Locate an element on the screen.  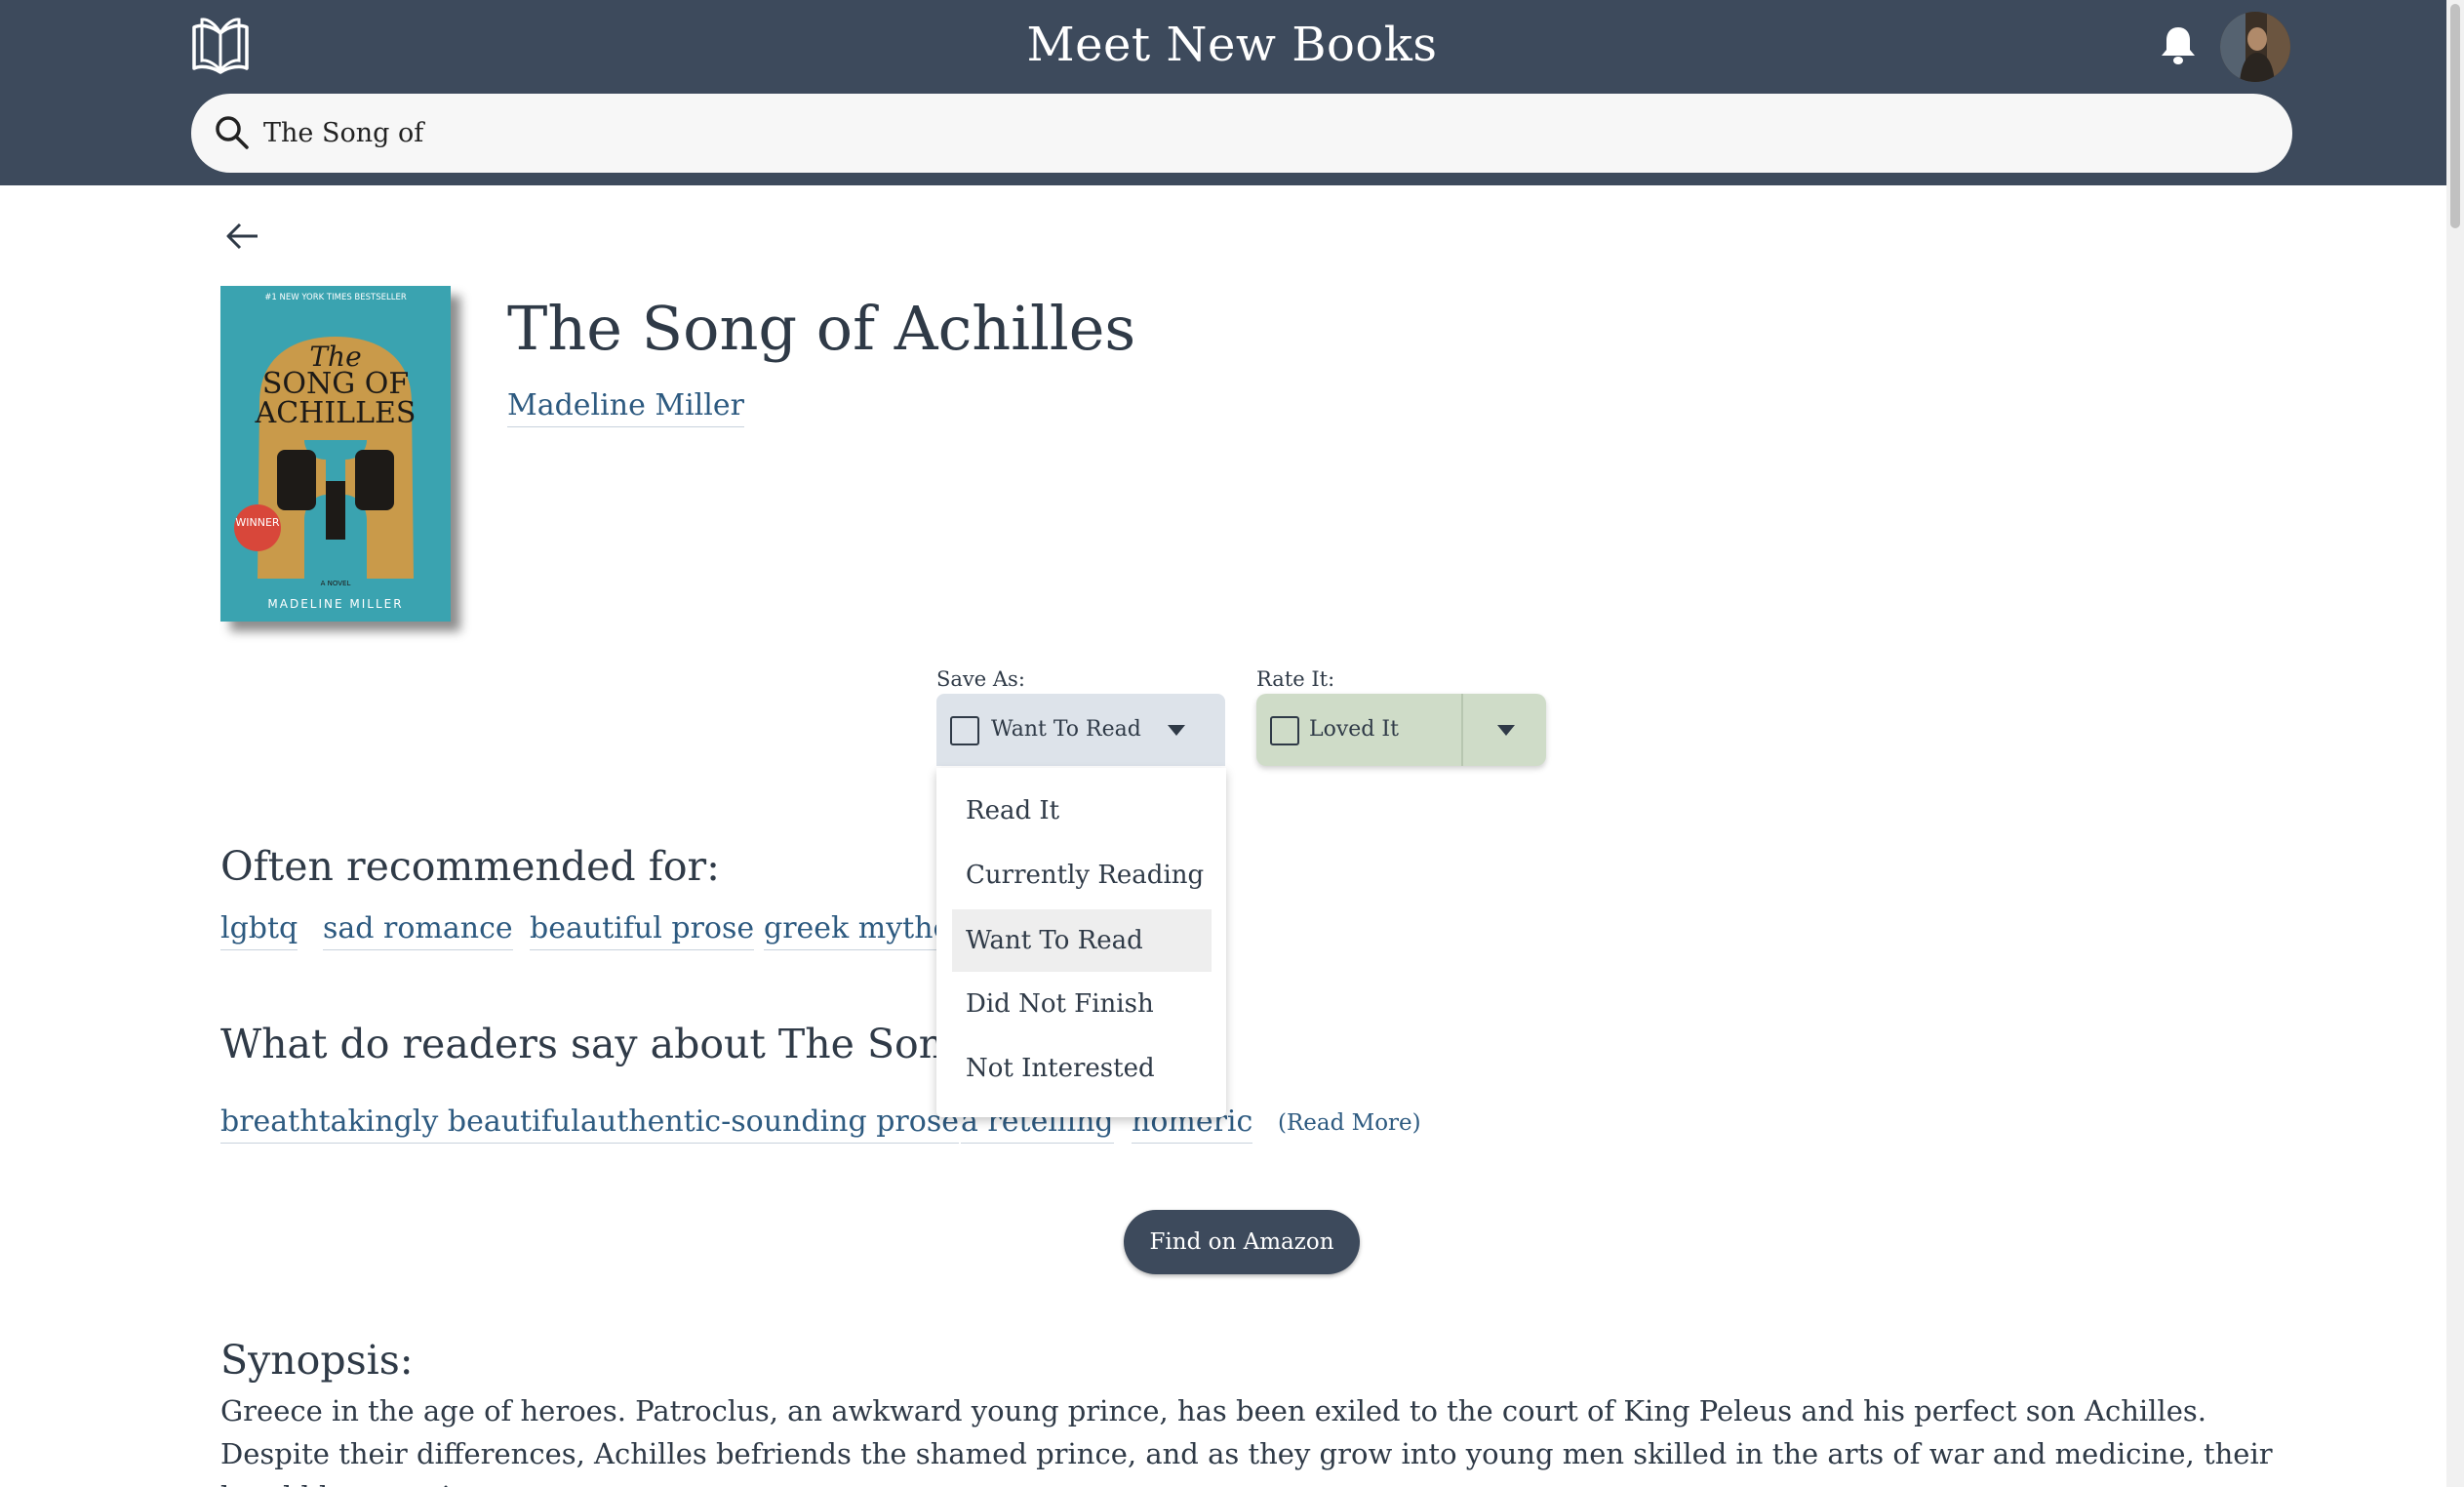
top-bar: Meet New Books is located at coordinates (1232, 92).